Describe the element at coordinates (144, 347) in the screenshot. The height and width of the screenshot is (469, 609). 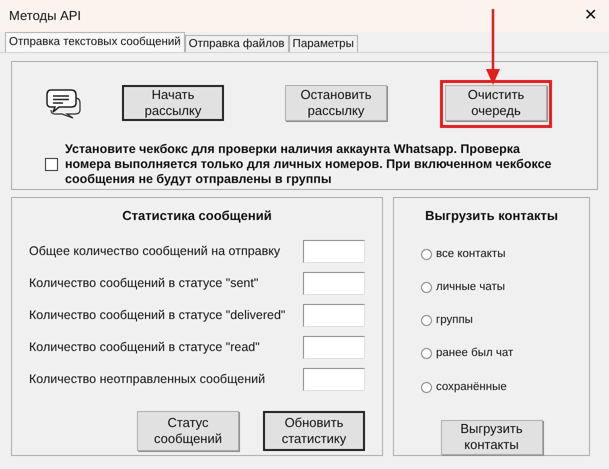
I see `stat-label: Количество сообщений в статусе "read"` at that location.